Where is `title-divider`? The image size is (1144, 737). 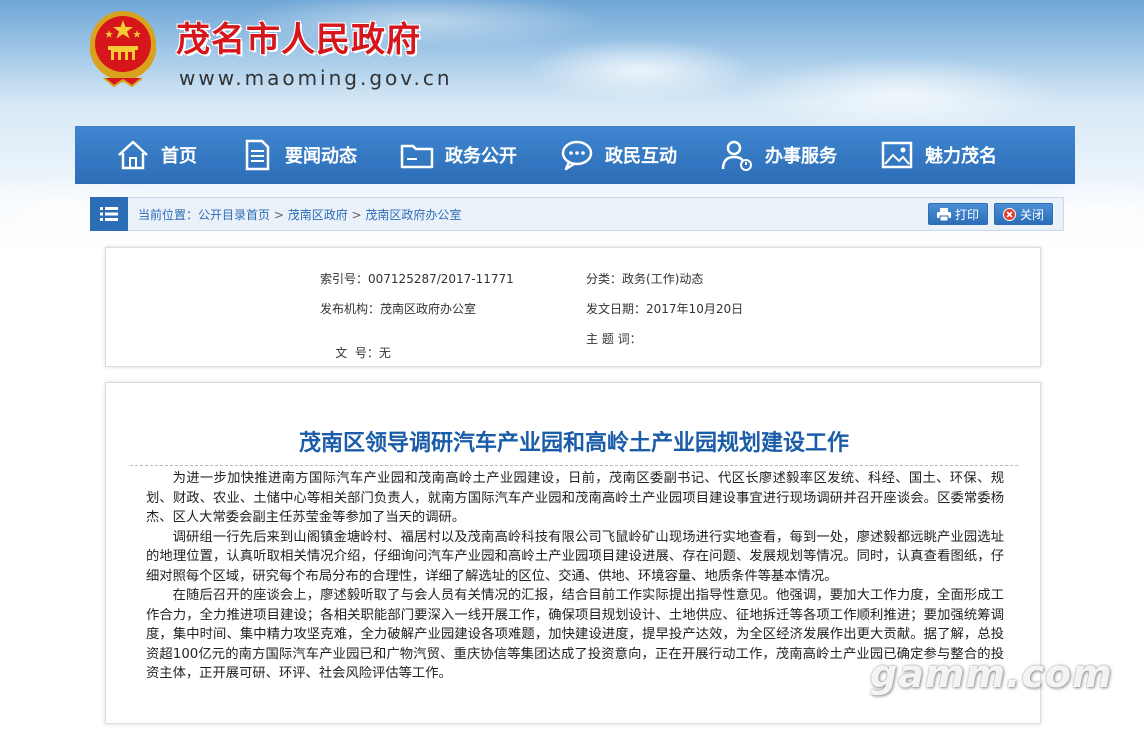 title-divider is located at coordinates (574, 465).